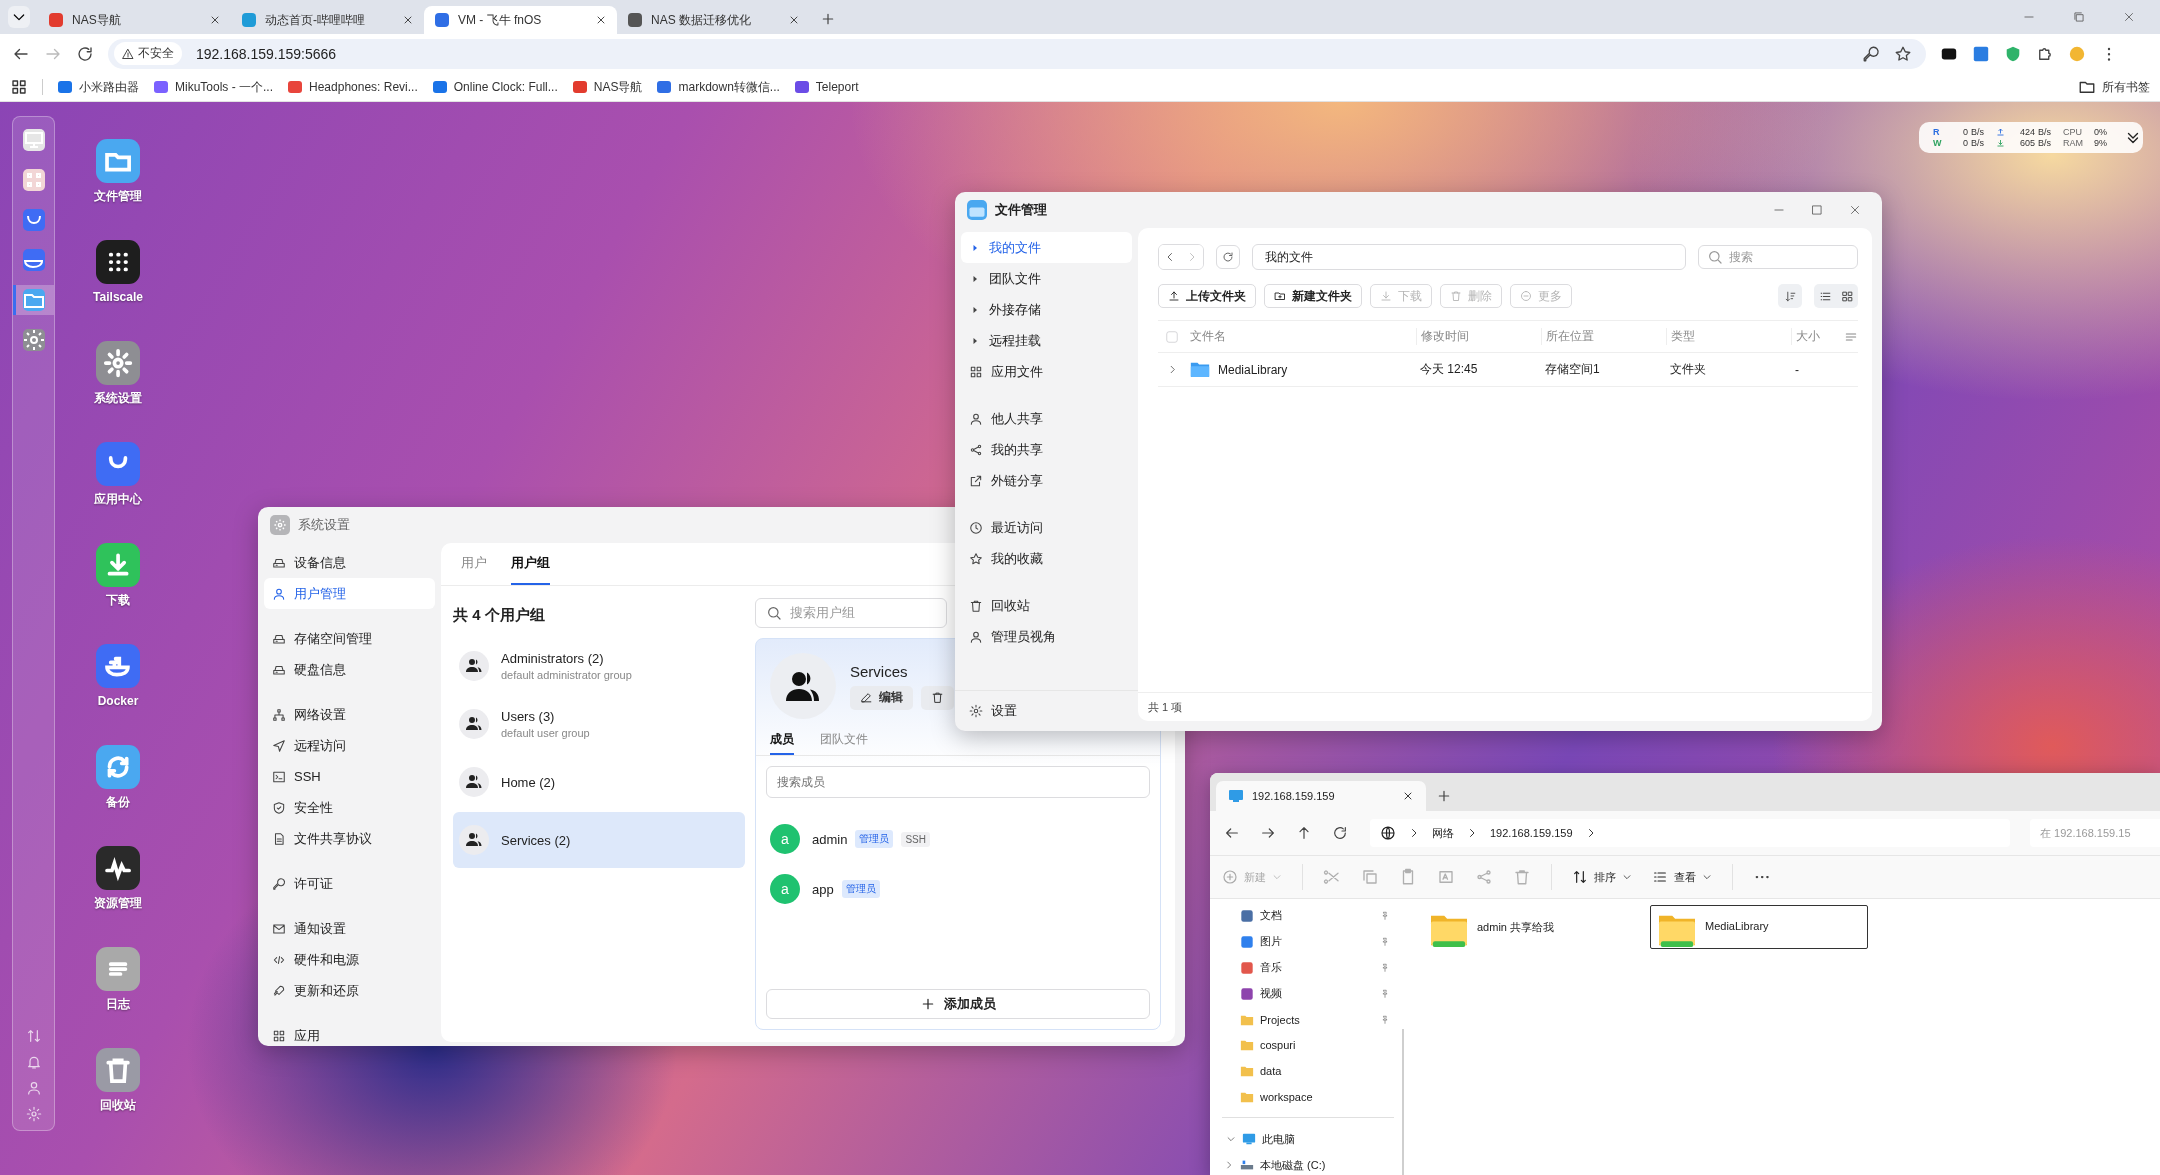 The image size is (2160, 1175). What do you see at coordinates (1308, 993) in the screenshot?
I see `nav-item: 视频` at bounding box center [1308, 993].